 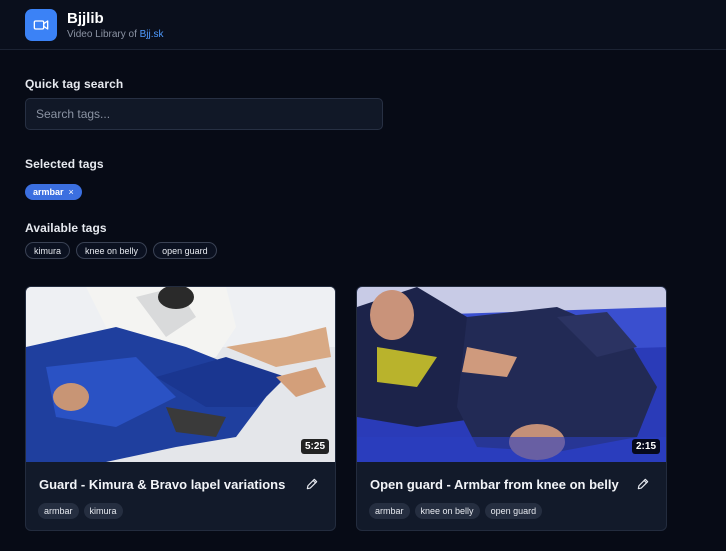 What do you see at coordinates (645, 446) in the screenshot?
I see `video-duration: 2:15` at bounding box center [645, 446].